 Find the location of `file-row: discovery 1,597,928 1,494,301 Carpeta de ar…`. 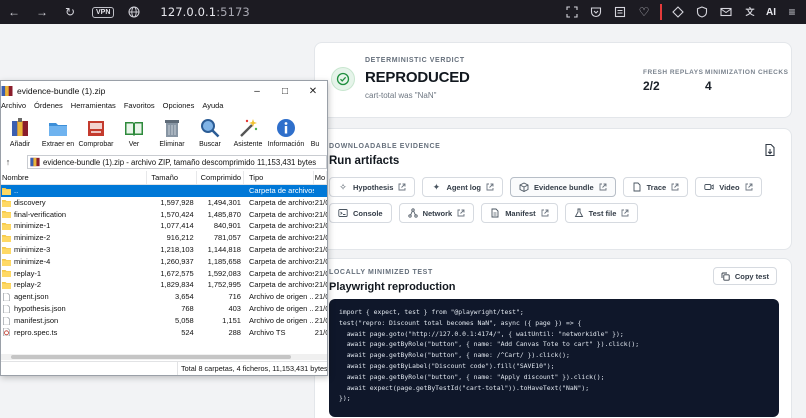

file-row: discovery 1,597,928 1,494,301 Carpeta de ar… is located at coordinates (164, 203).